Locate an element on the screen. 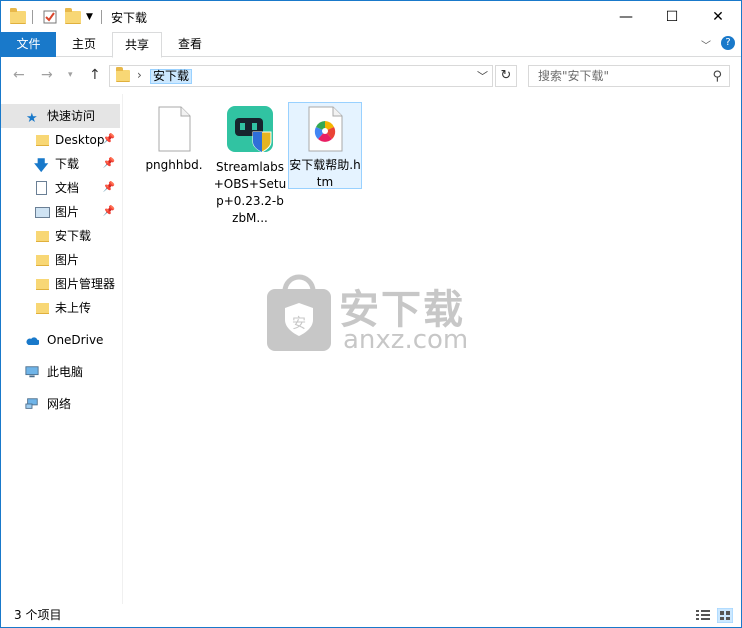  minimize-button: — is located at coordinates (626, 16).